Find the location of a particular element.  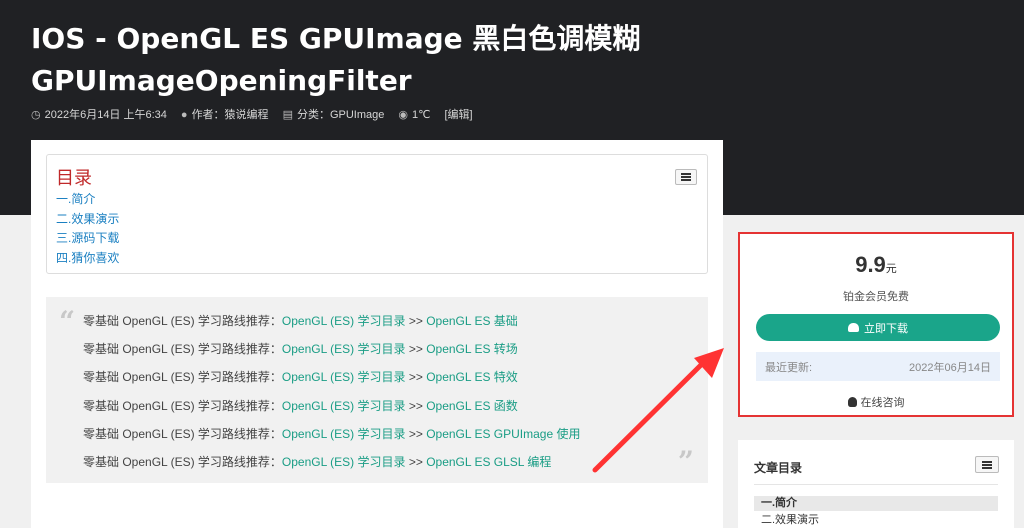

edit-link: [编辑] is located at coordinates (458, 114).